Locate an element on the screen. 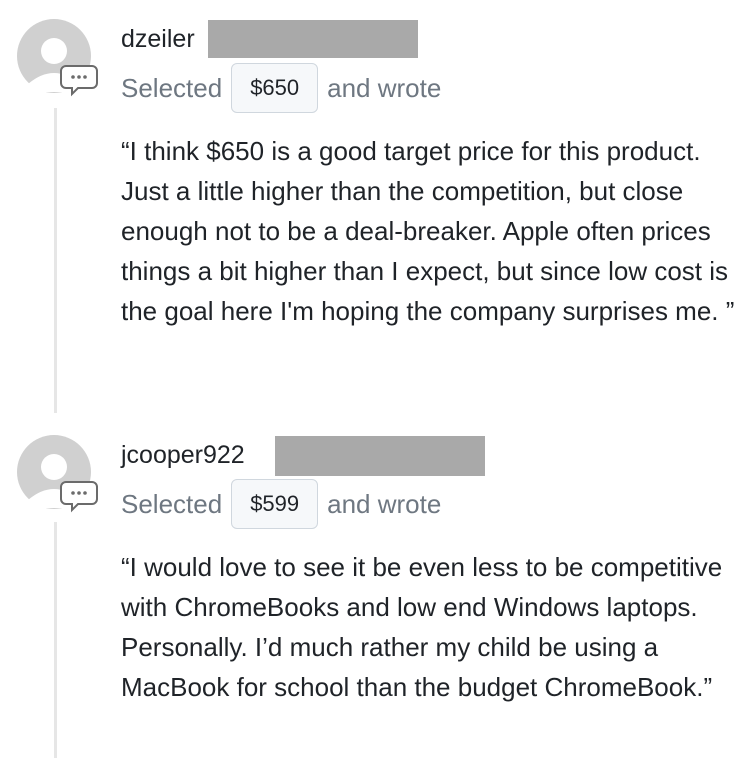 Image resolution: width=752 pixels, height=758 pixels. avatar is located at coordinates (56, 476).